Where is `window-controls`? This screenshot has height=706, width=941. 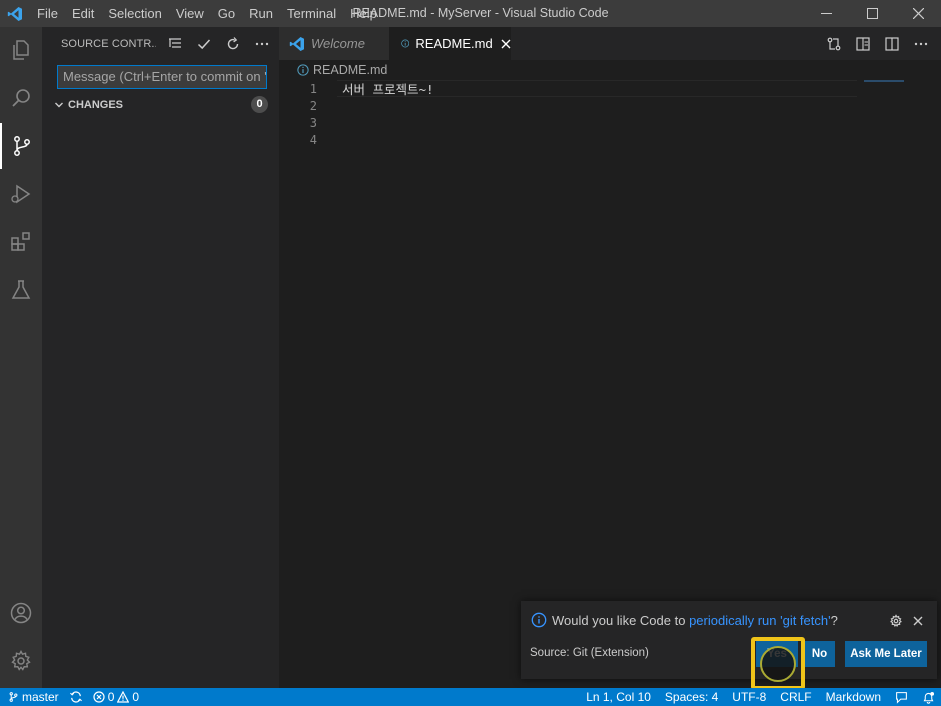
window-controls is located at coordinates (872, 13).